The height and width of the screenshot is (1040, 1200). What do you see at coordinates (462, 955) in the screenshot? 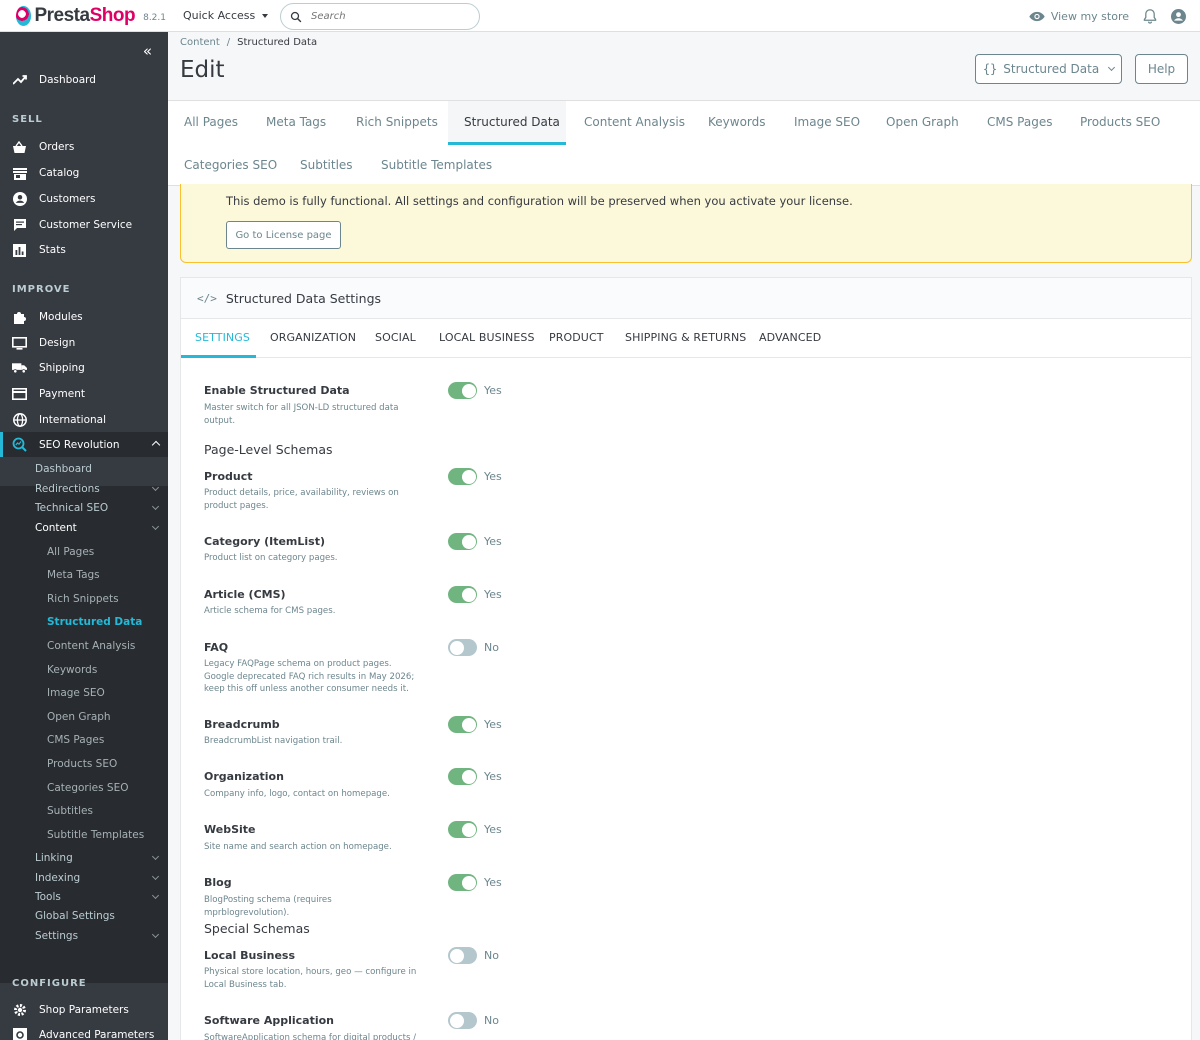
I see `toggle-local-business-schema` at bounding box center [462, 955].